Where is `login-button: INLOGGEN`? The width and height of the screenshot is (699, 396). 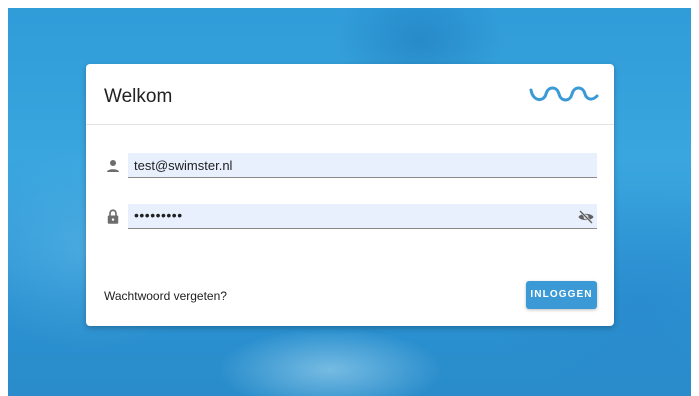
login-button: INLOGGEN is located at coordinates (561, 295).